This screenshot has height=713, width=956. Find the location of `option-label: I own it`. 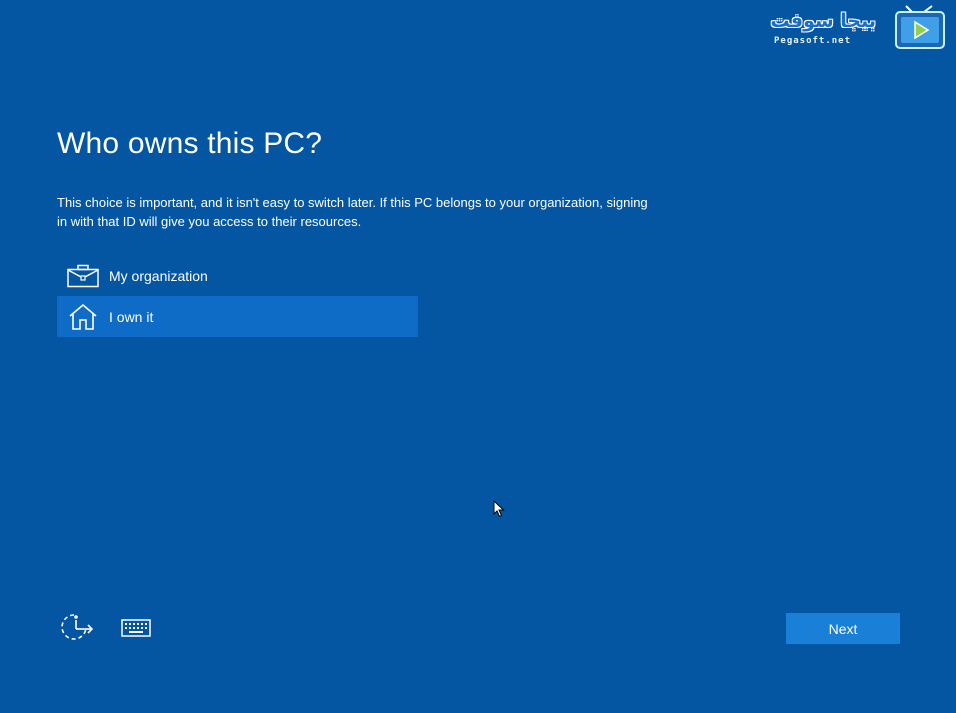

option-label: I own it is located at coordinates (131, 316).